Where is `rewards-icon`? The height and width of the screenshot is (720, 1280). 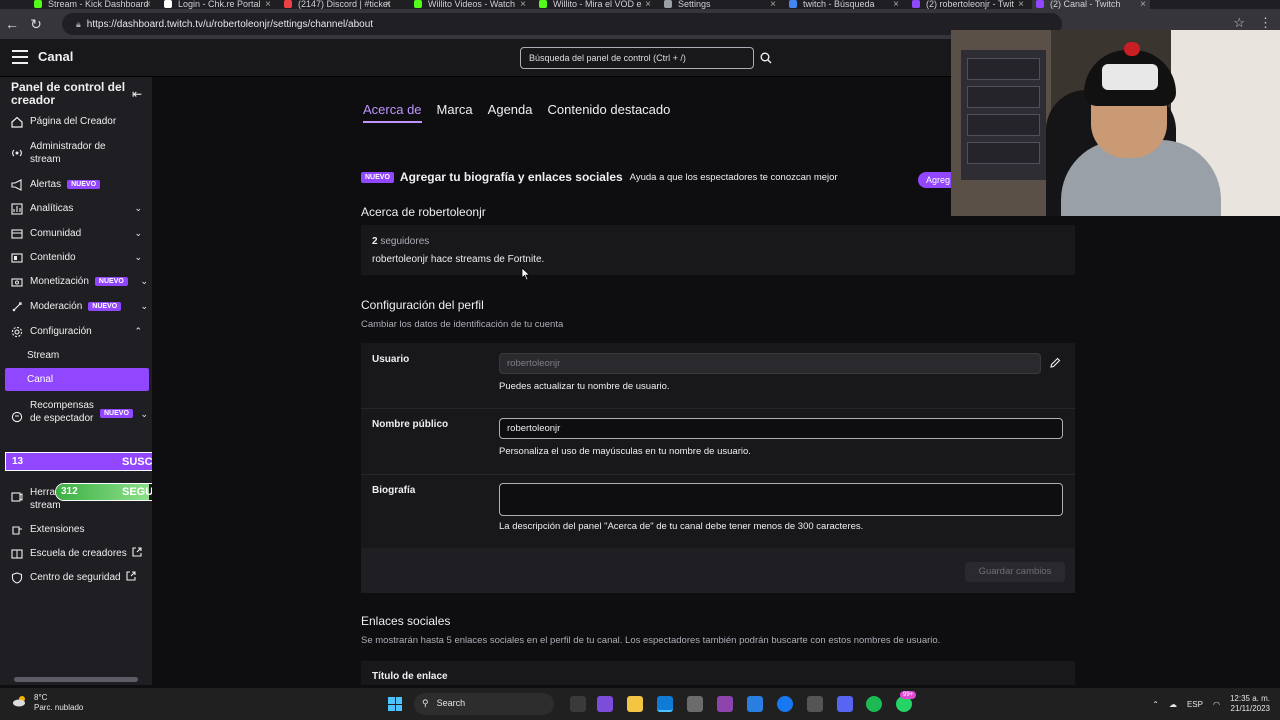 rewards-icon is located at coordinates (17, 417).